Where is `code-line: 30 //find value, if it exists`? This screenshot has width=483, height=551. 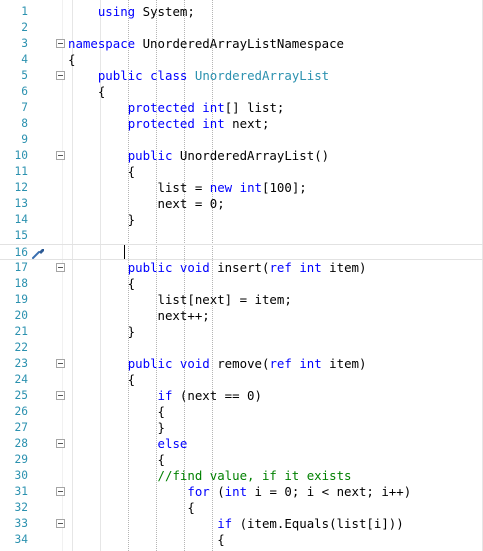
code-line: 30 //find value, if it exists is located at coordinates (241, 476).